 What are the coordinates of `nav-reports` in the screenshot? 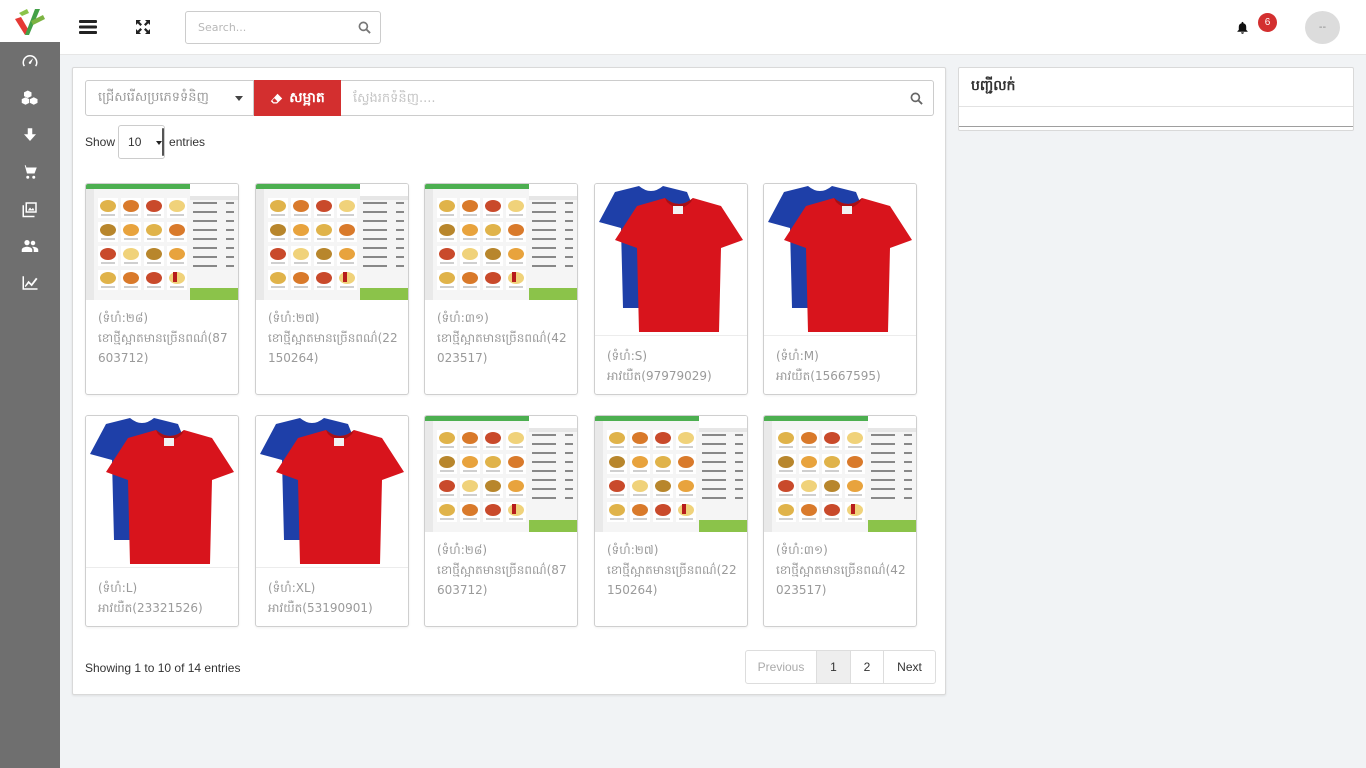 It's located at (30, 282).